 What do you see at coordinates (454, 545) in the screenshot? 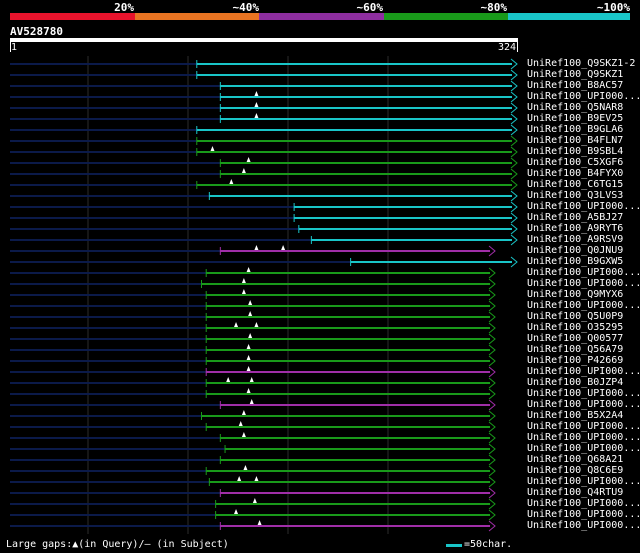
I see `legend-scale-swatch` at bounding box center [454, 545].